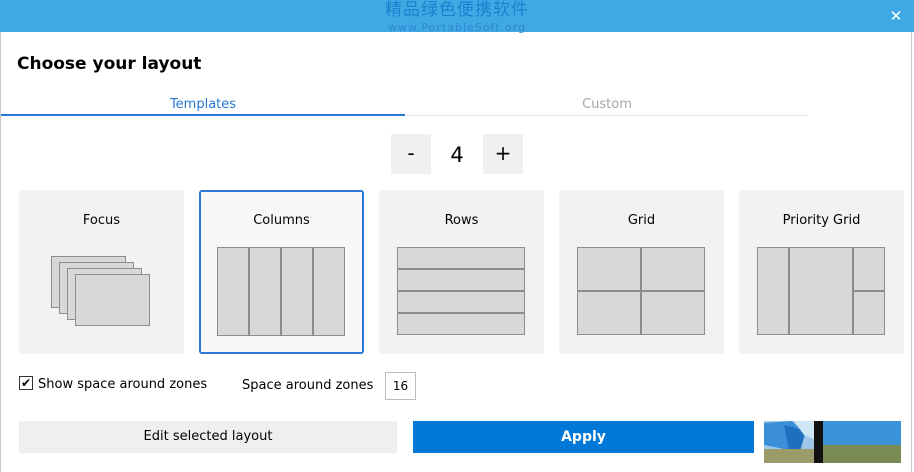  I want to click on layout-card-priority-grid: Priority Grid, so click(821, 272).